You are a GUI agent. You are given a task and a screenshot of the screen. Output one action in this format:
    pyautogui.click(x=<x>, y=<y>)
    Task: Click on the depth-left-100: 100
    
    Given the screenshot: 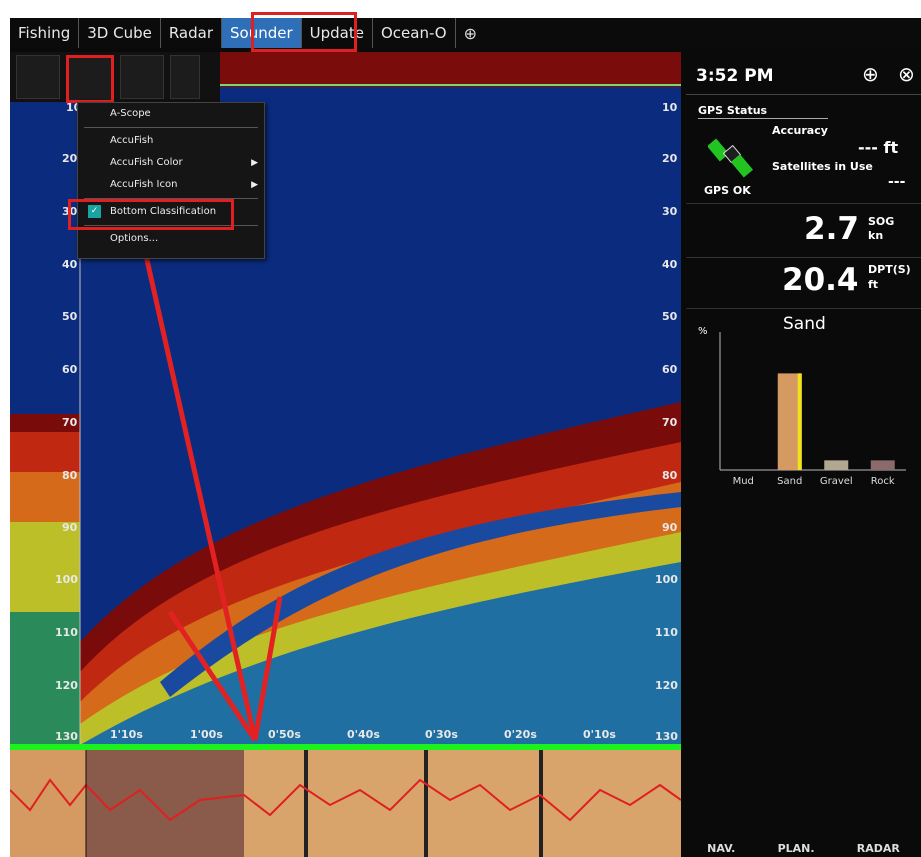 What is the action you would take?
    pyautogui.click(x=66, y=579)
    